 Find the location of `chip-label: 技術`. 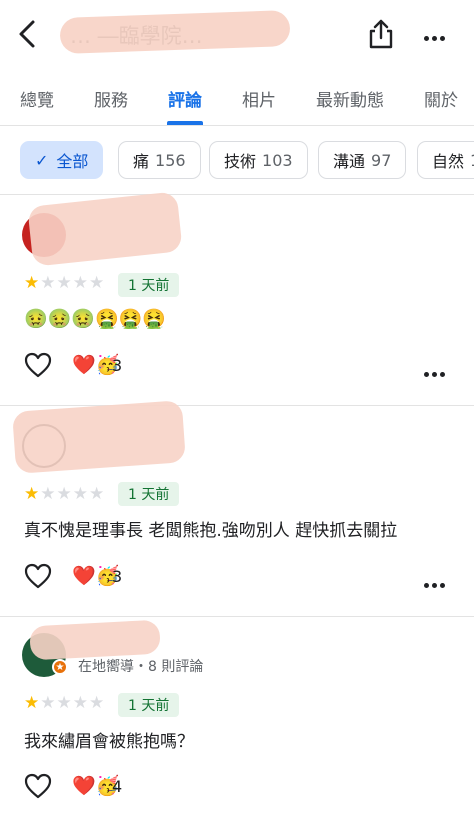

chip-label: 技術 is located at coordinates (240, 161).